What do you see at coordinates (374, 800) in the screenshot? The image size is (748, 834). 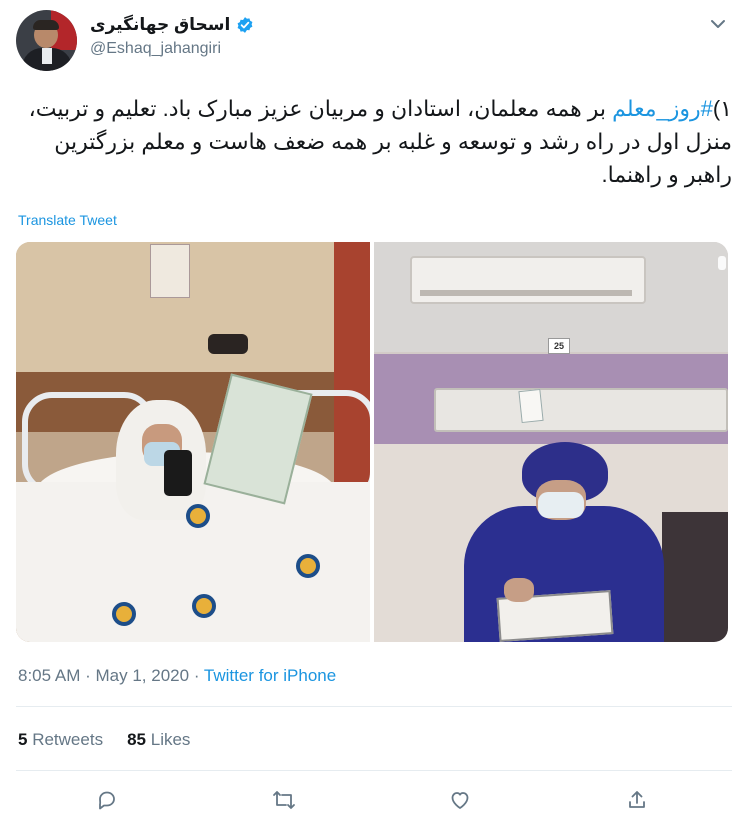 I see `action-bar` at bounding box center [374, 800].